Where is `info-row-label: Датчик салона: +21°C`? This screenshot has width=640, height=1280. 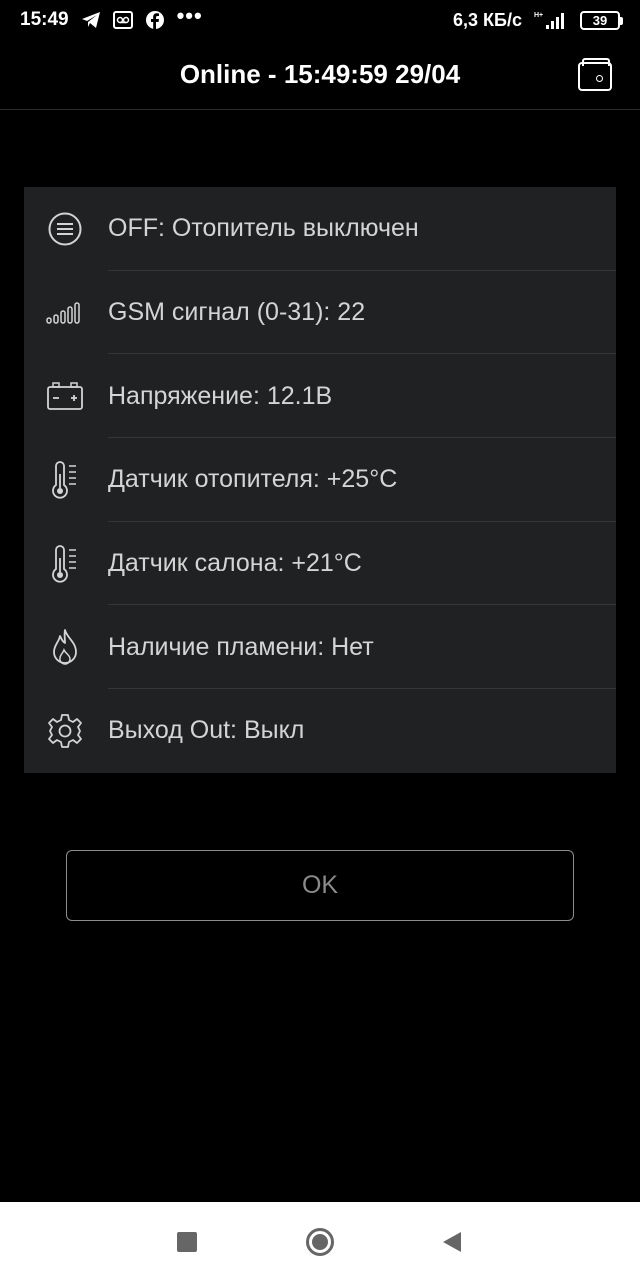 info-row-label: Датчик салона: +21°C is located at coordinates (235, 563).